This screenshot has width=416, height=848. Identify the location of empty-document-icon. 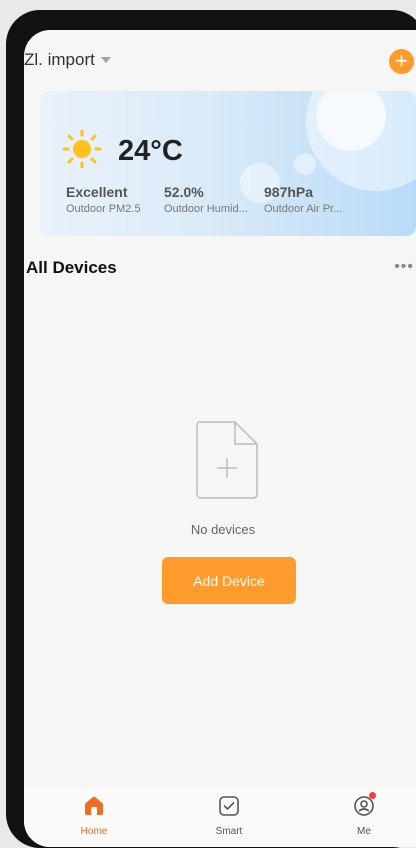
(227, 460).